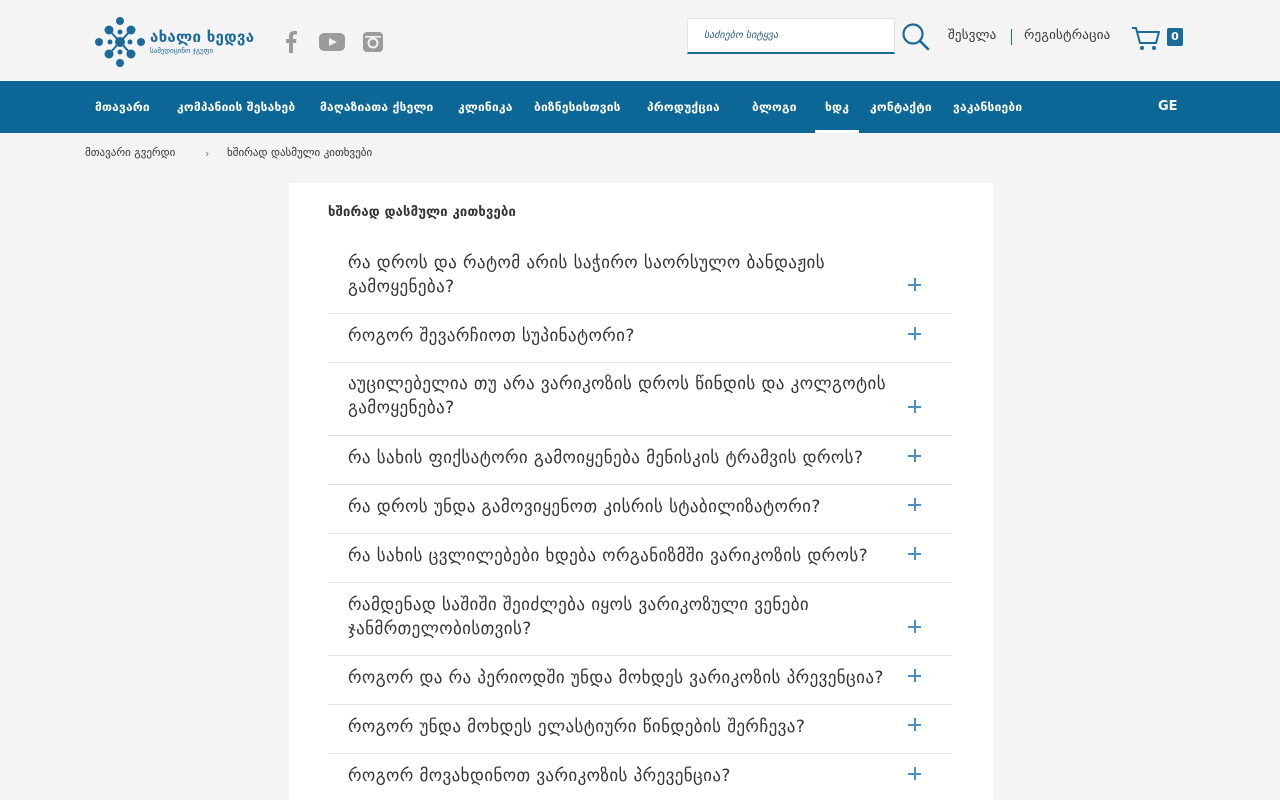  I want to click on nav-item-blog: ბლოგი, so click(774, 107).